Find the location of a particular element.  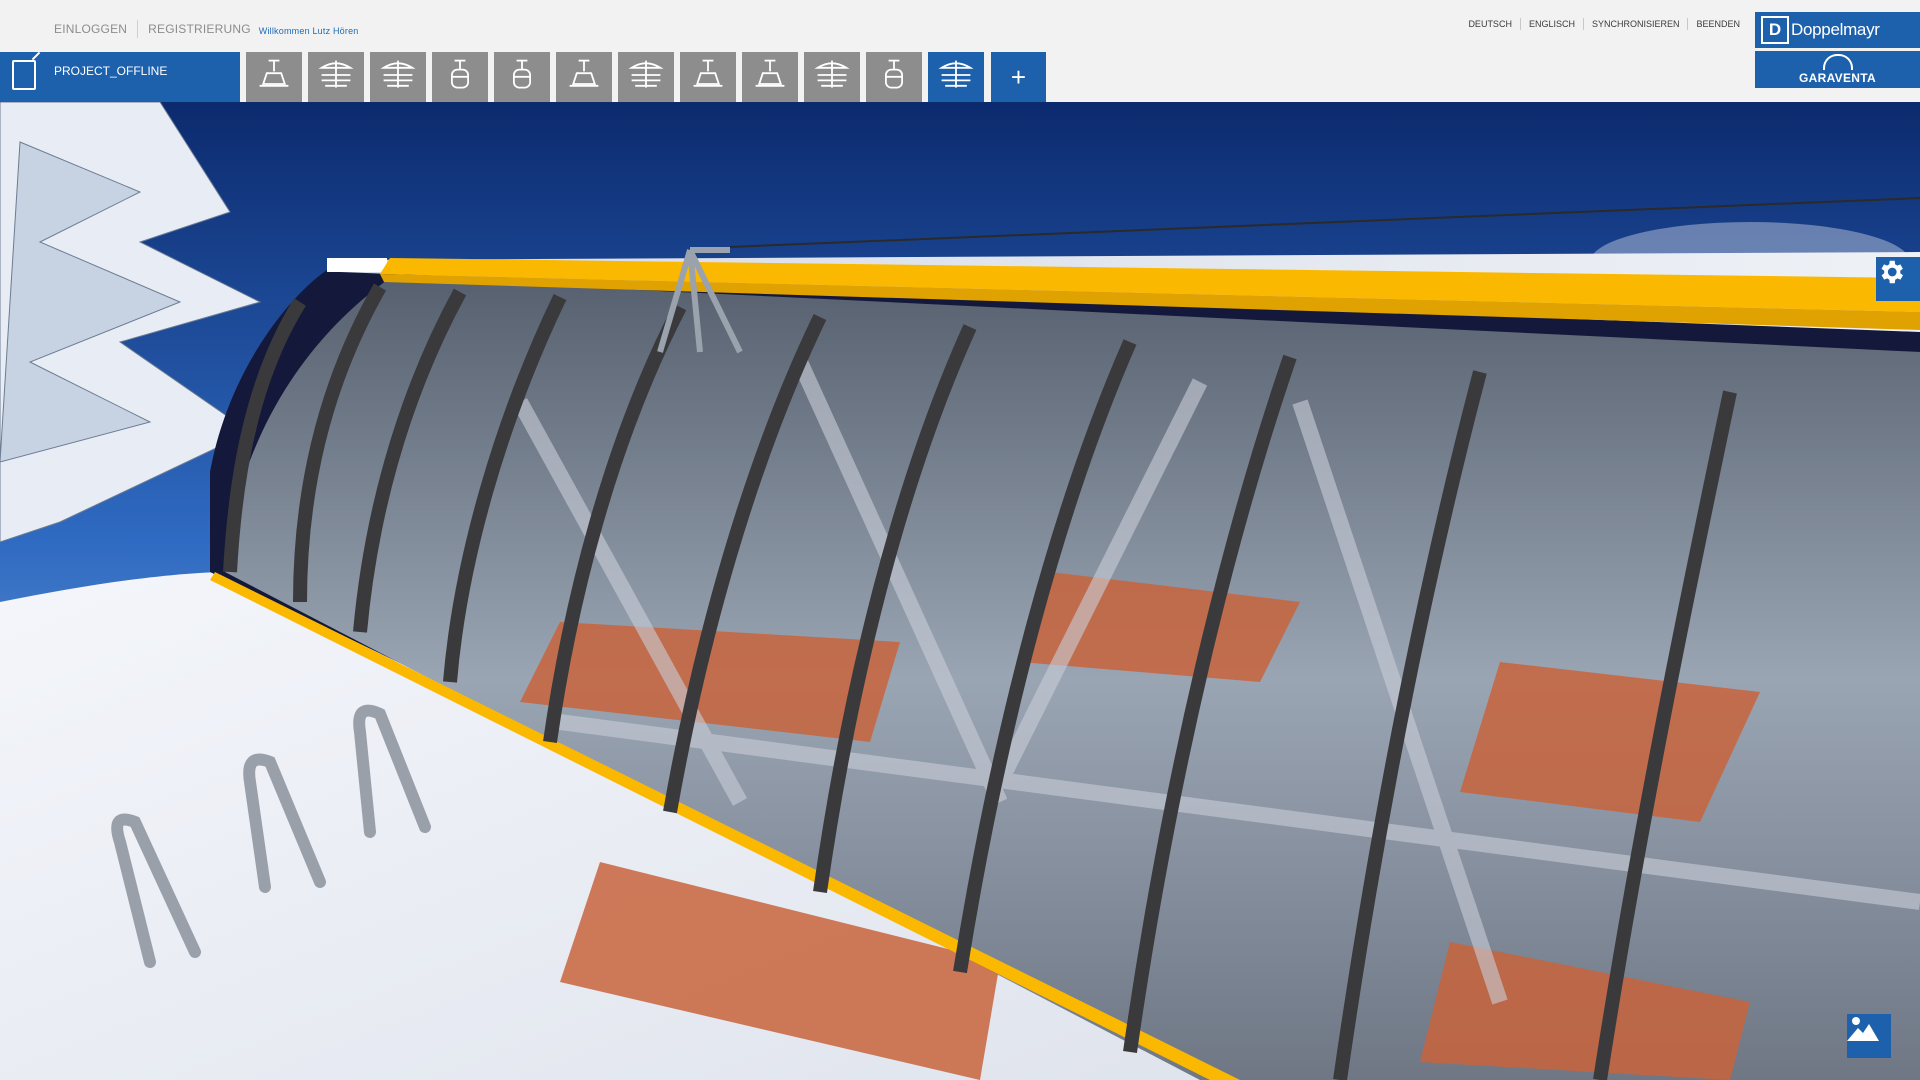

doppelmayr-logo: D Doppelmayr is located at coordinates (1837, 30).